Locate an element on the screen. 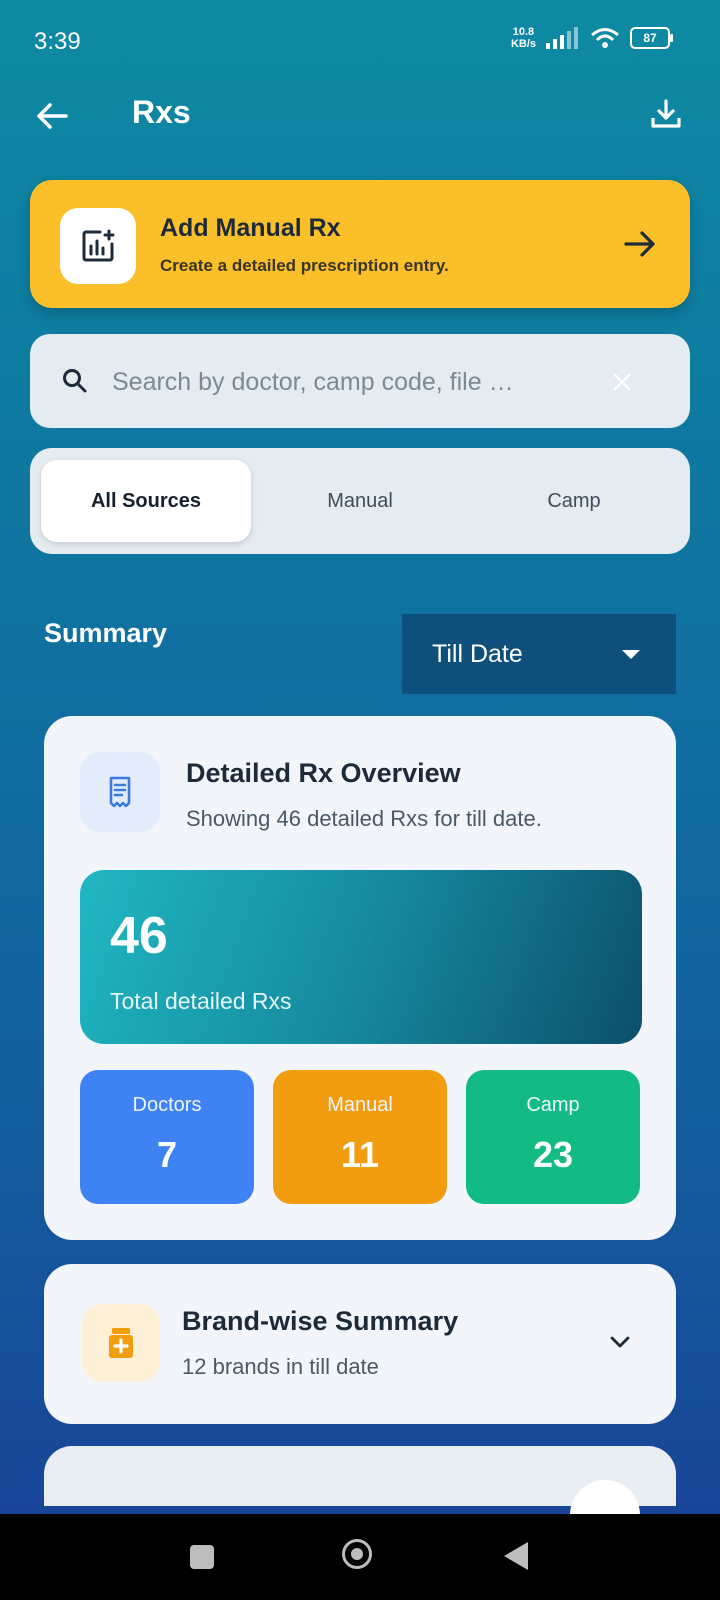 The image size is (720, 1600). status-icons: 10.8 KB/s 87 is located at coordinates (591, 38).